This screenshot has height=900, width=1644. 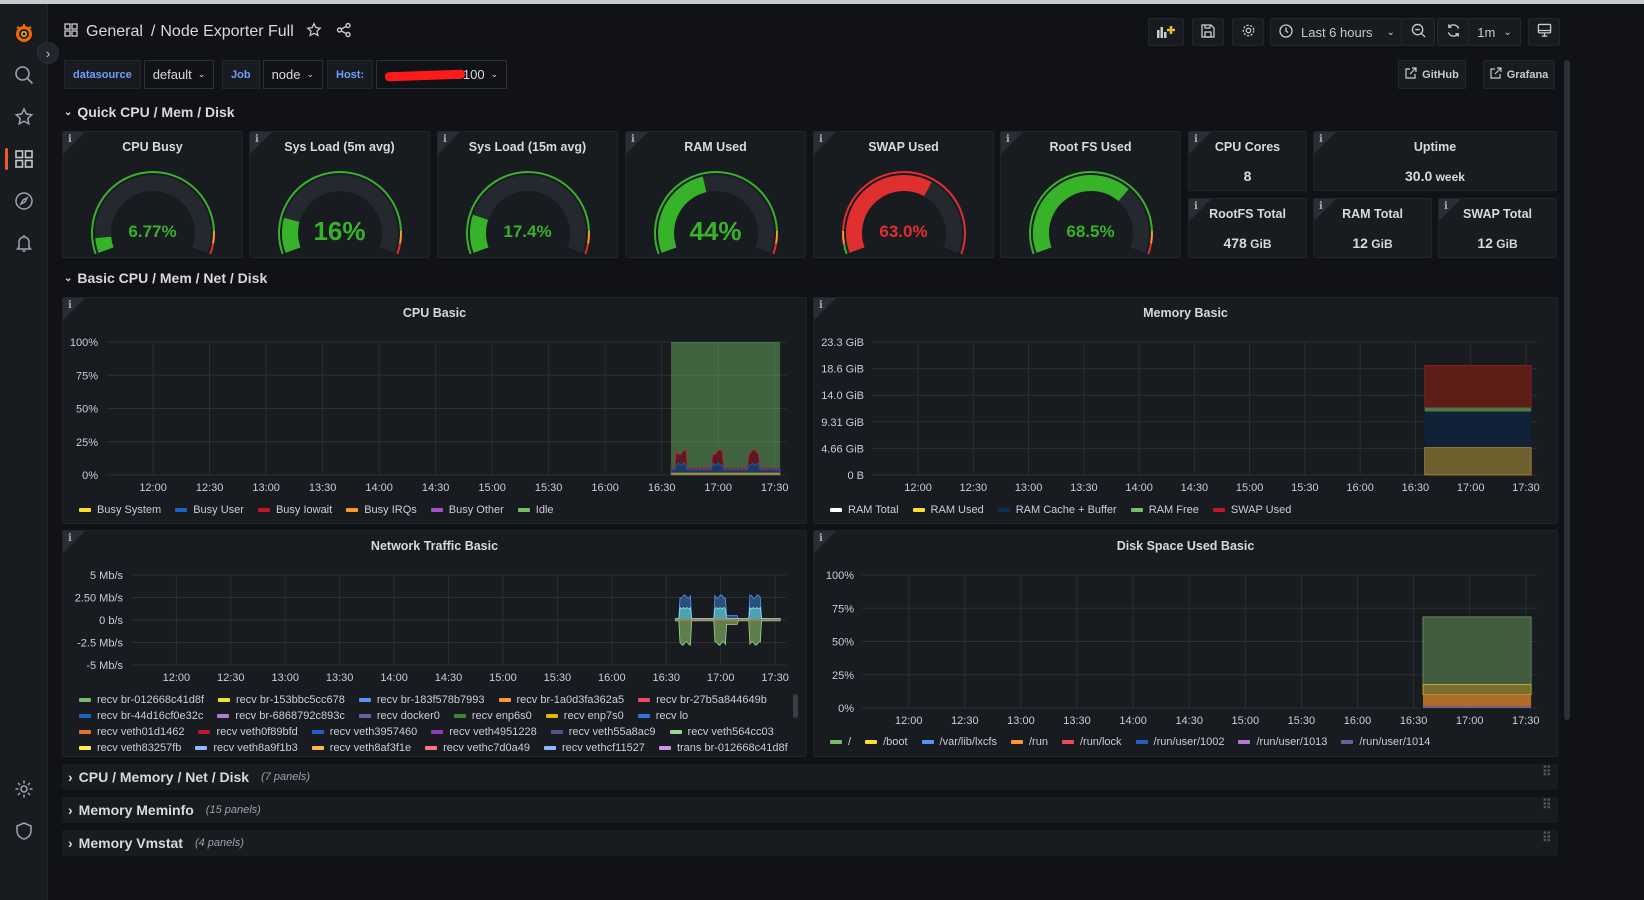 I want to click on legend-item: /var/lib/lxcfs, so click(x=959, y=742).